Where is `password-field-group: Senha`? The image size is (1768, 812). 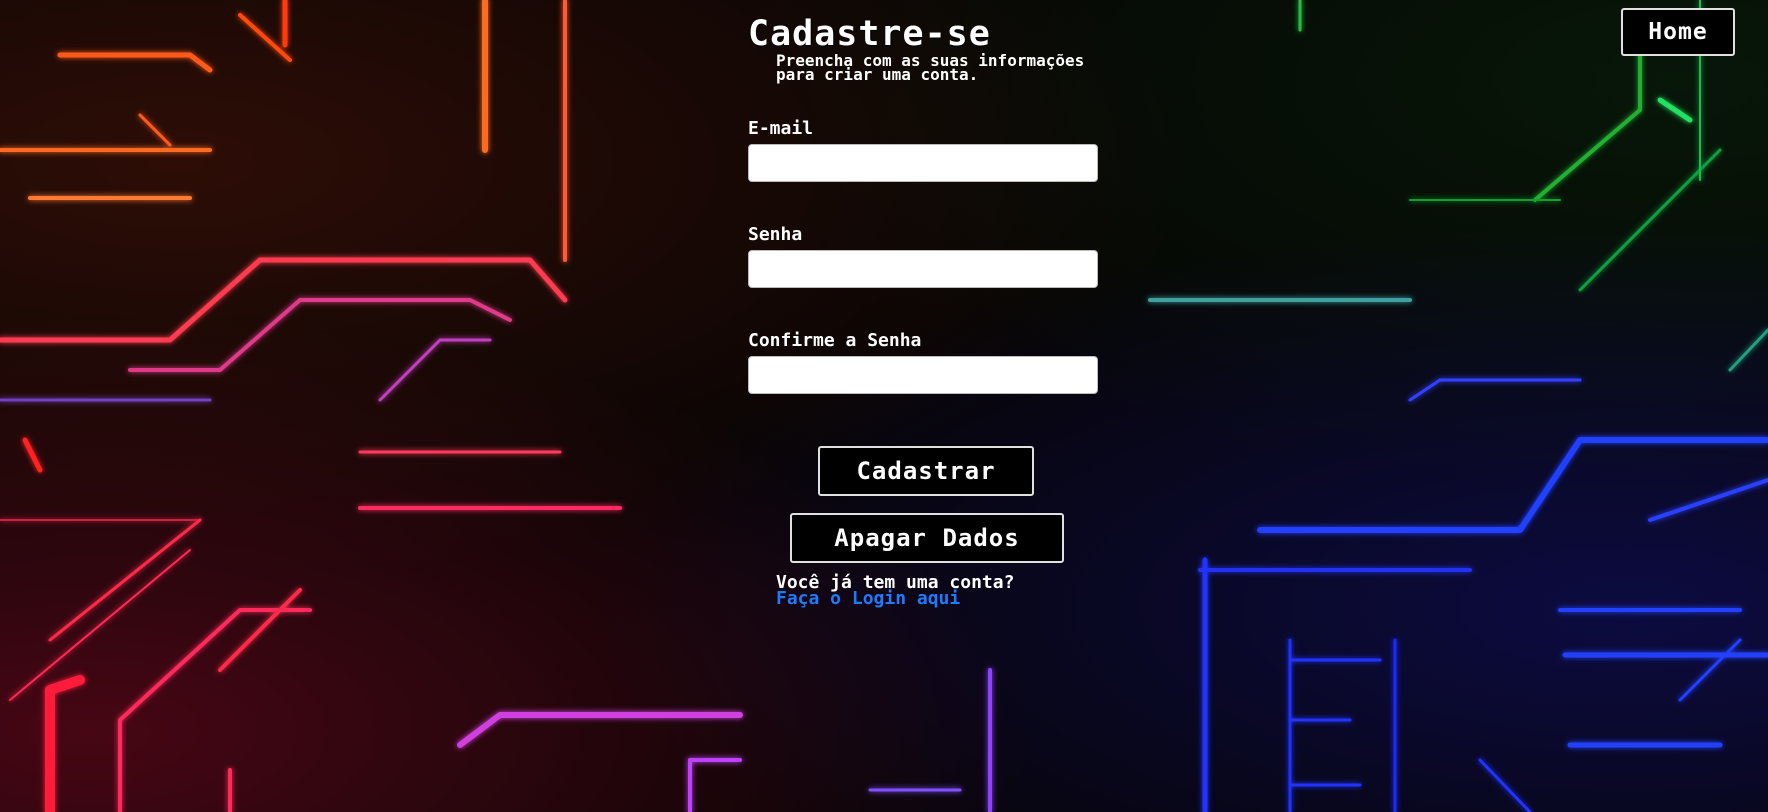
password-field-group: Senha is located at coordinates (924, 256).